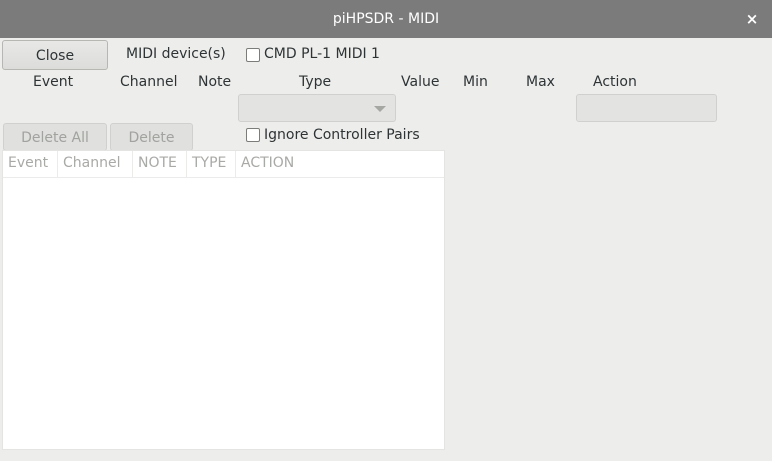  What do you see at coordinates (55, 55) in the screenshot?
I see `close-button: Close` at bounding box center [55, 55].